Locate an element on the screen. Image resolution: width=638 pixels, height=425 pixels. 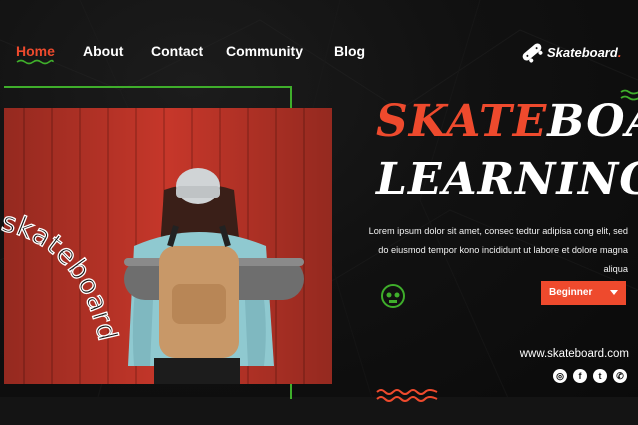
nav-blog: Blog is located at coordinates (349, 51).